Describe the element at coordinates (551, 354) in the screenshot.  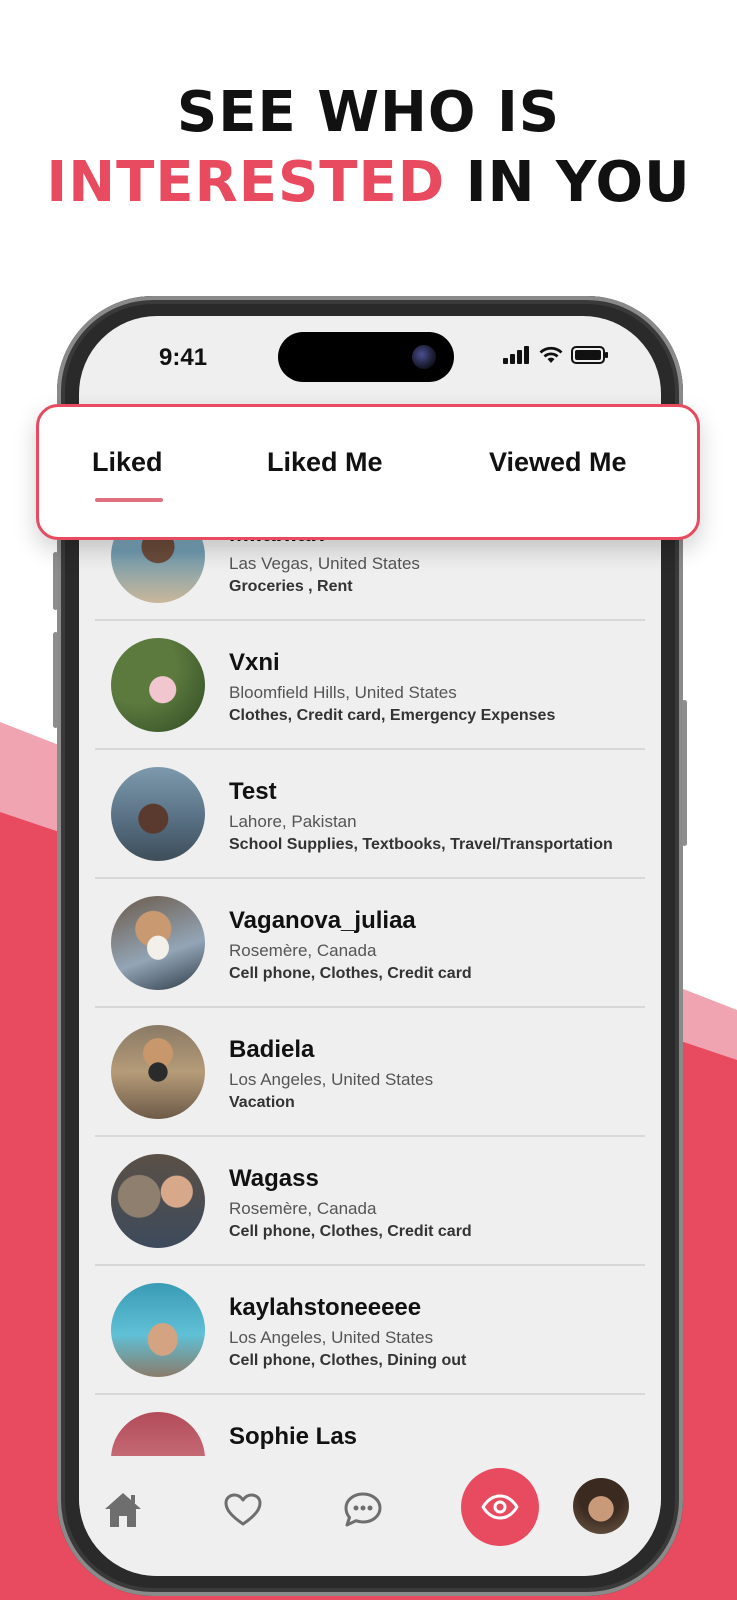
I see `wifi-icon` at that location.